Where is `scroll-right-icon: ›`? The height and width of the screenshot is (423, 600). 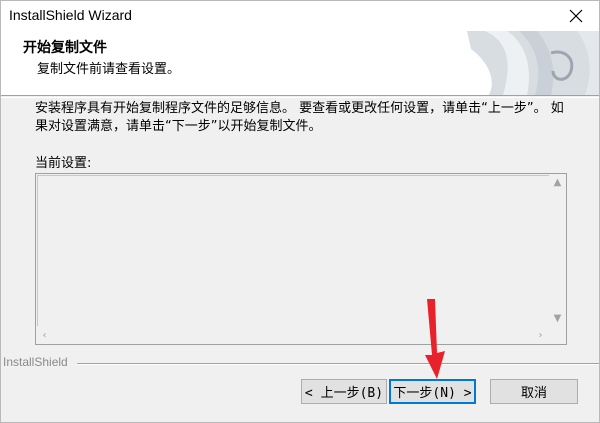 scroll-right-icon: › is located at coordinates (540, 335).